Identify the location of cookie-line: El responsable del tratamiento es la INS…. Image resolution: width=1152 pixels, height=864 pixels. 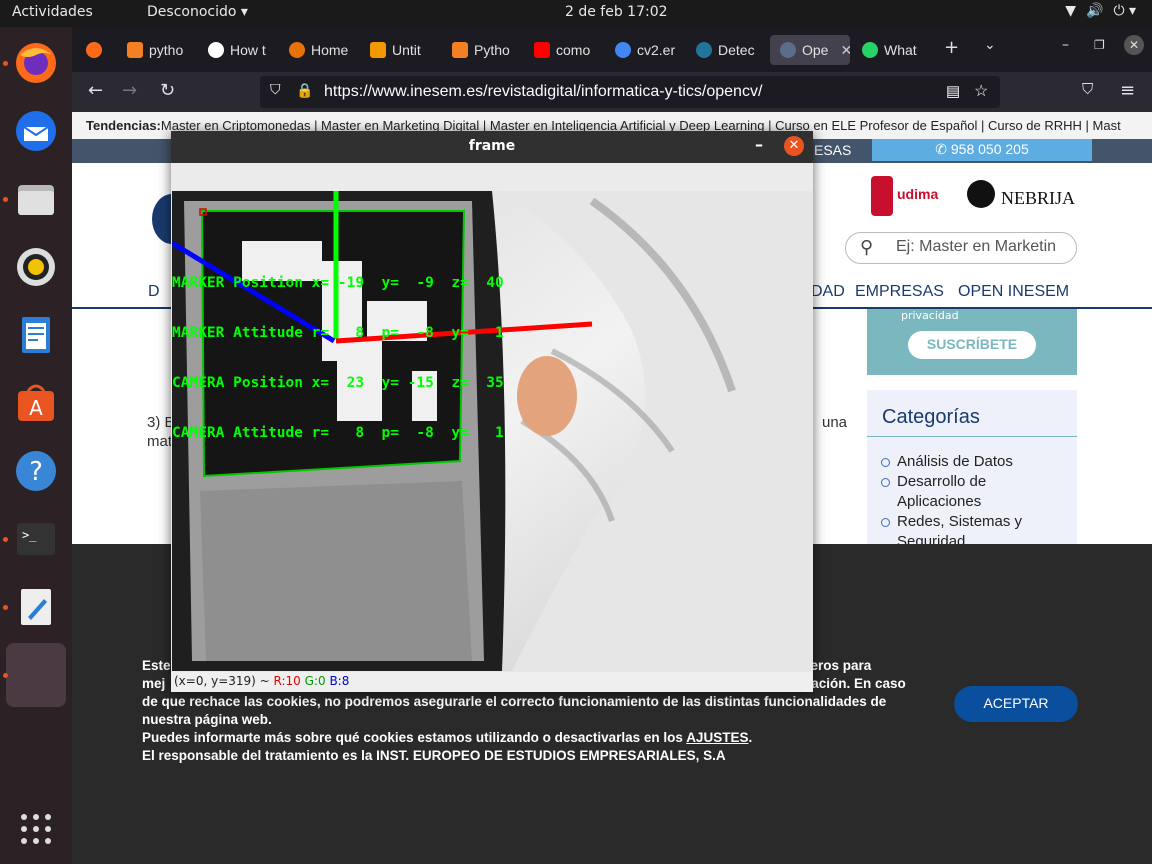
(434, 755).